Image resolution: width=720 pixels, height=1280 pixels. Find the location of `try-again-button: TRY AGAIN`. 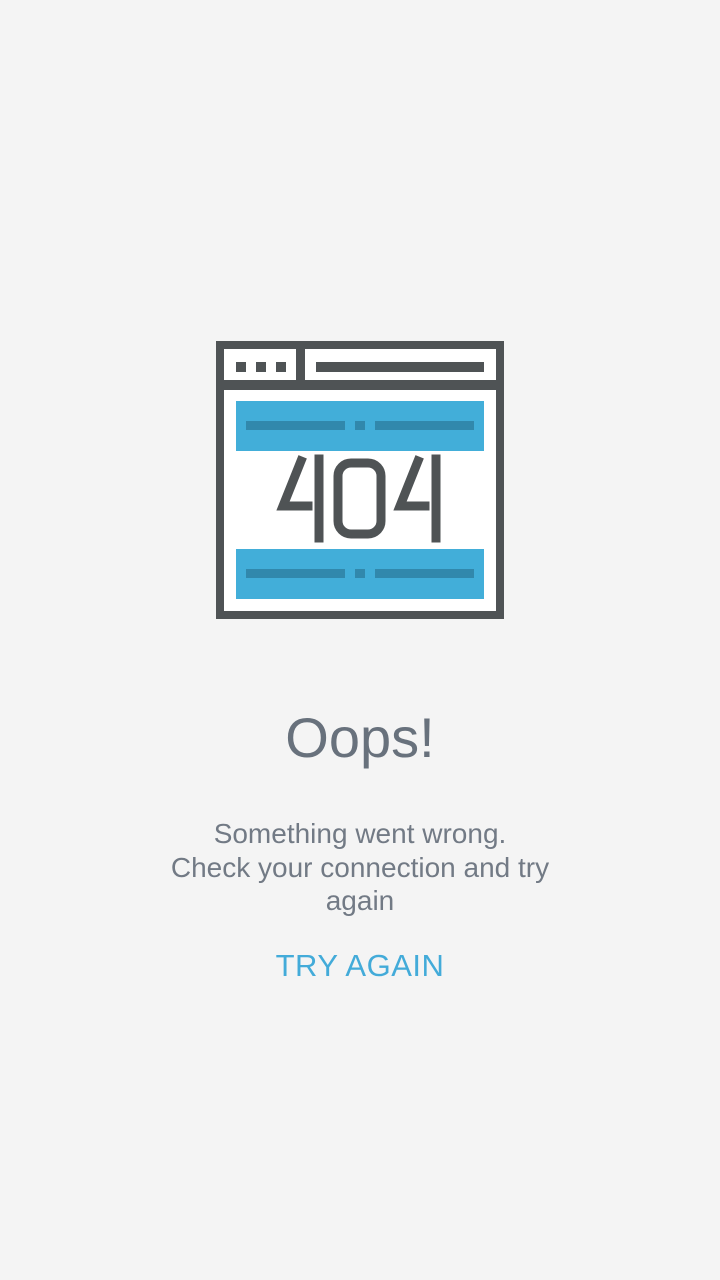

try-again-button: TRY AGAIN is located at coordinates (360, 966).